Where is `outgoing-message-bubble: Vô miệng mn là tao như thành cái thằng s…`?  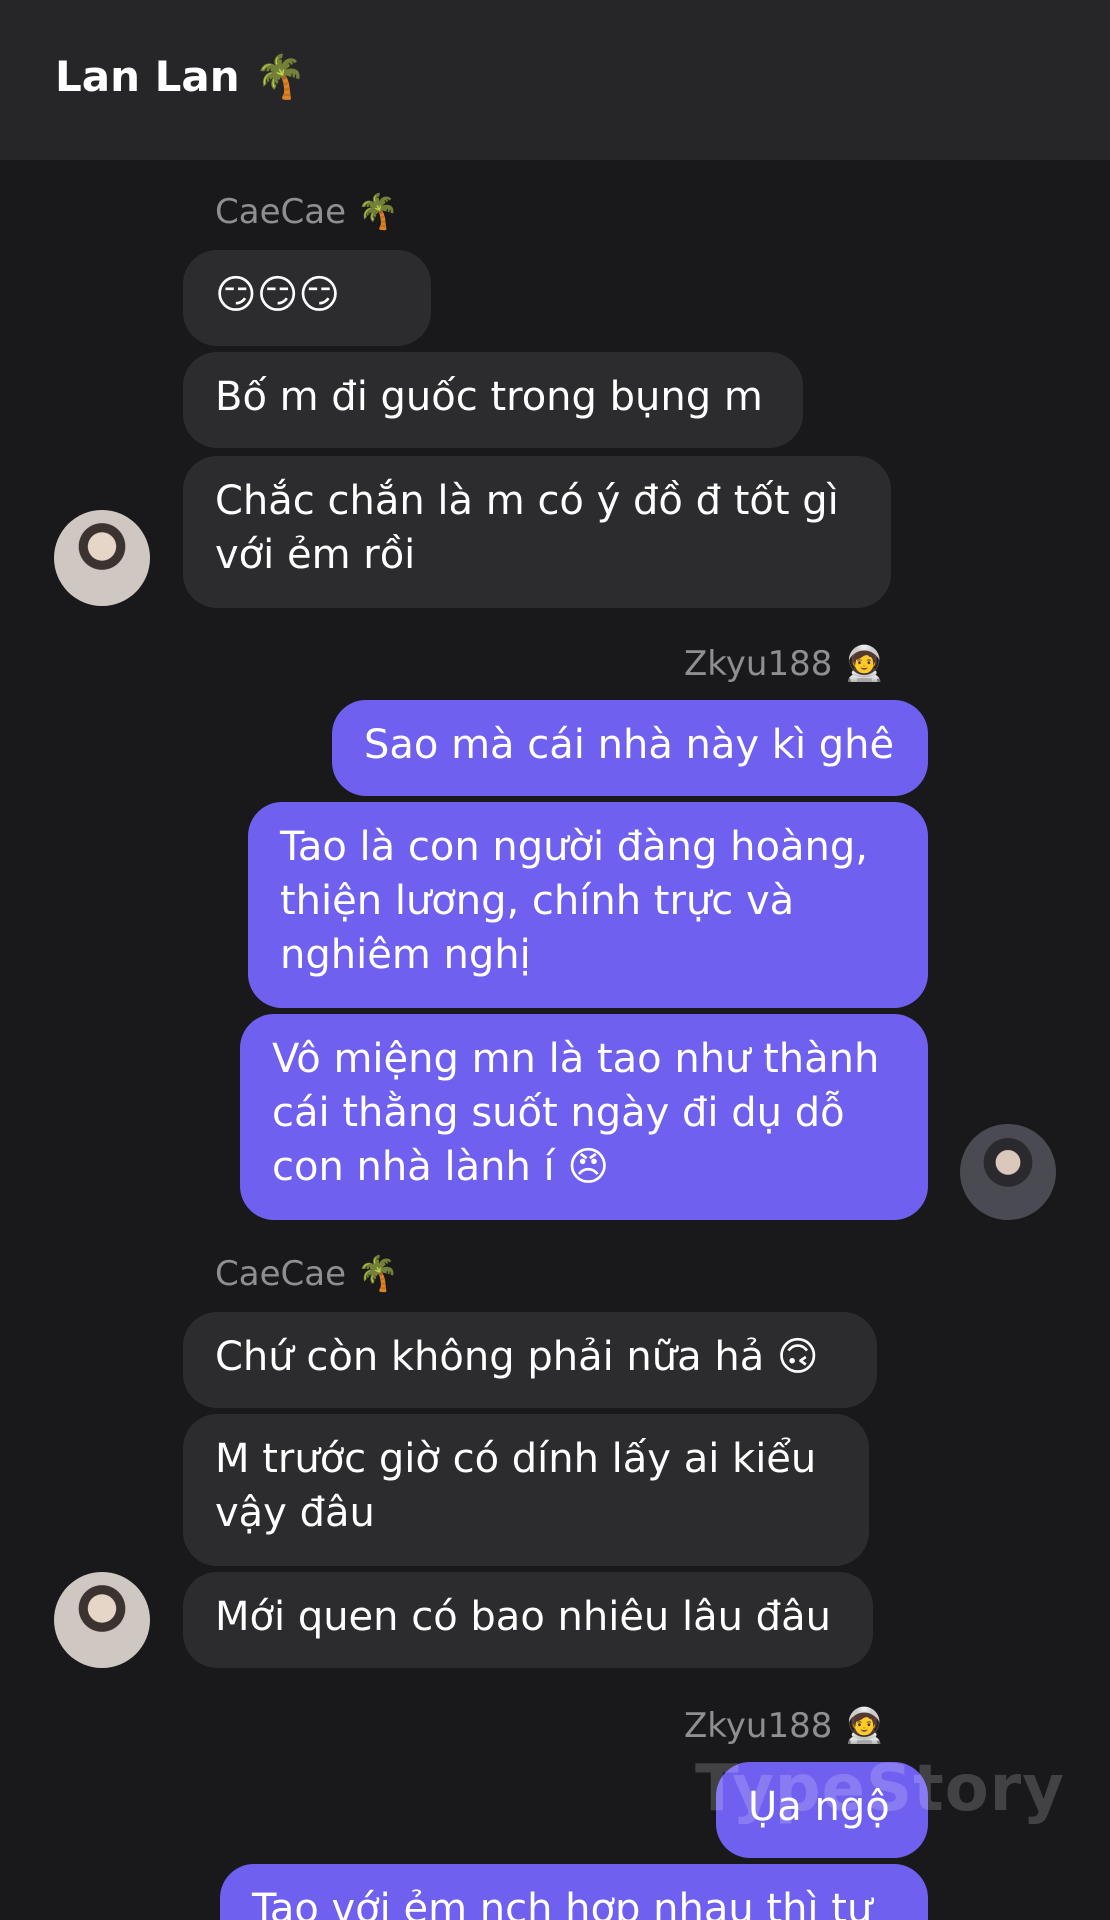
outgoing-message-bubble: Vô miệng mn là tao như thành cái thằng s… is located at coordinates (584, 1117).